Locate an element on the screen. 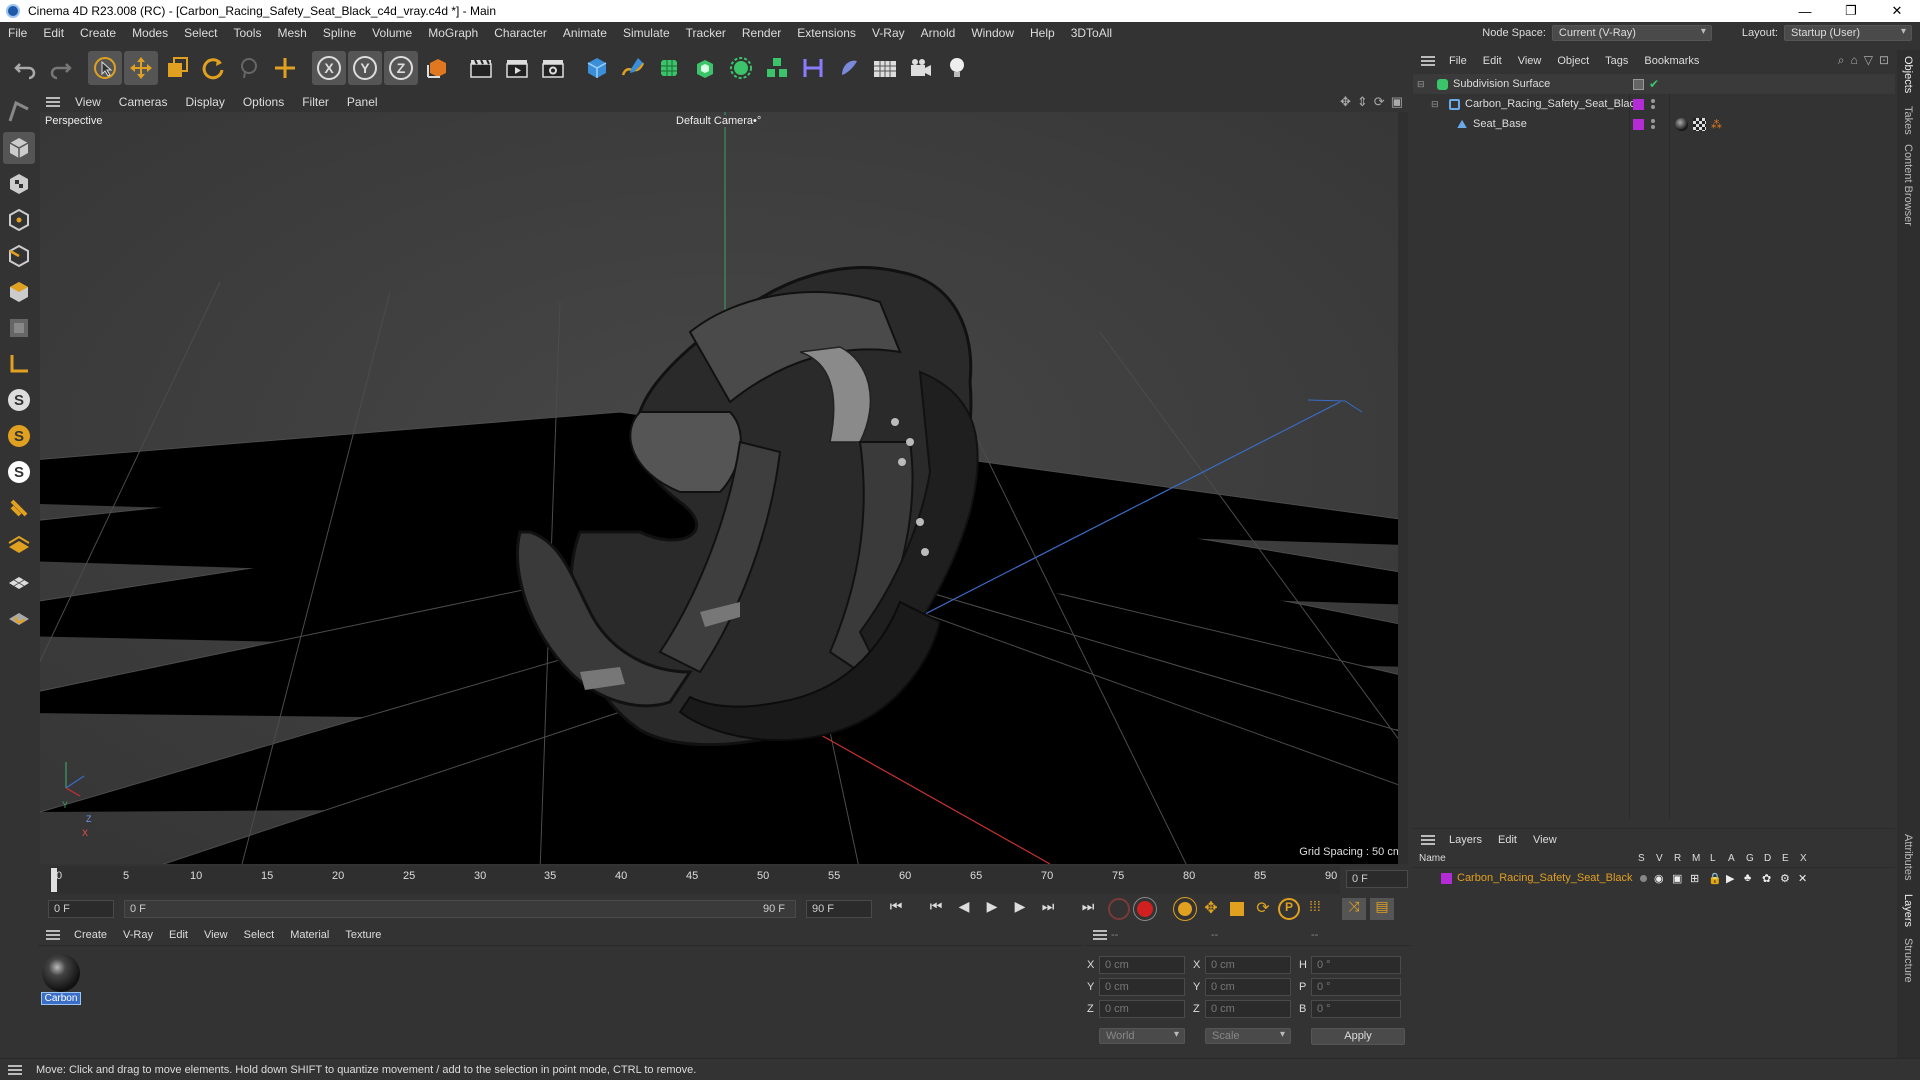 The width and height of the screenshot is (1920, 1080). coordinate-system-button is located at coordinates (437, 68).